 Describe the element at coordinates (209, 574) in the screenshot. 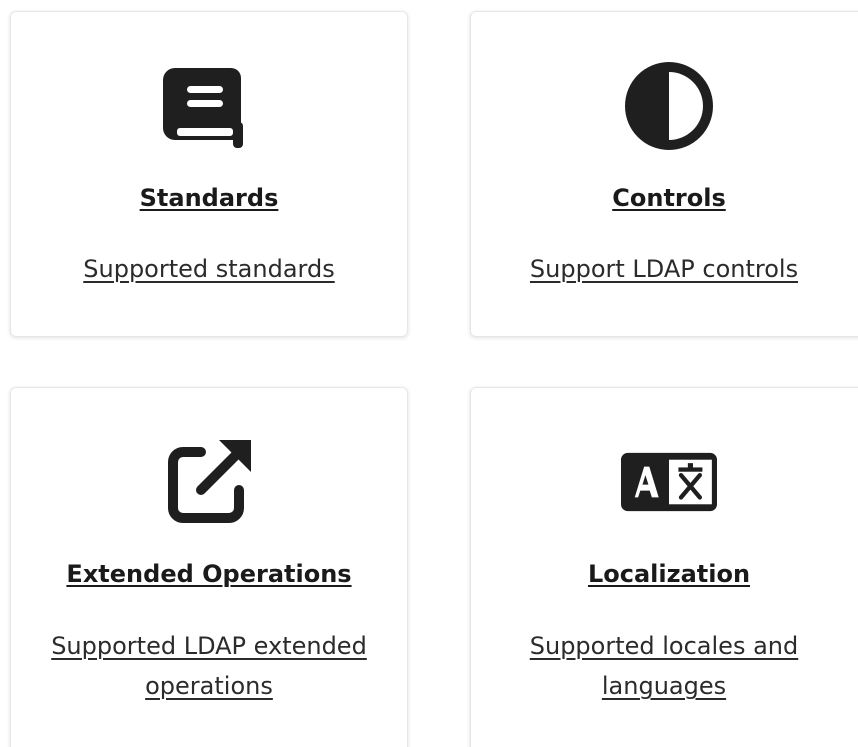

I see `card-title: Extended Operations` at that location.